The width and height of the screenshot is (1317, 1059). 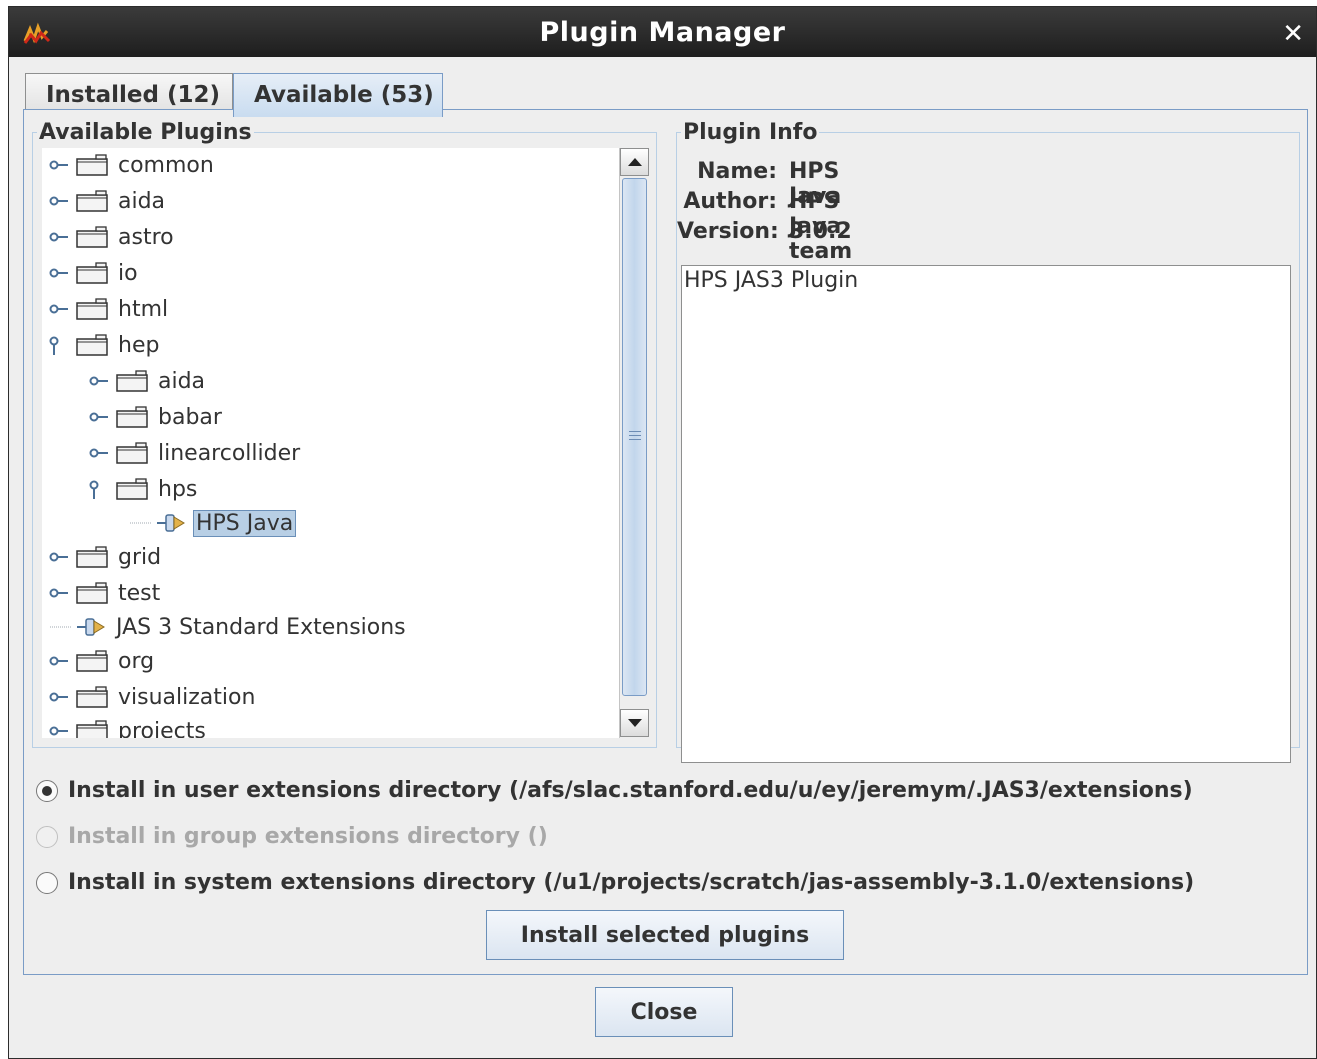 I want to click on tree-node-folder: hps, so click(x=143, y=489).